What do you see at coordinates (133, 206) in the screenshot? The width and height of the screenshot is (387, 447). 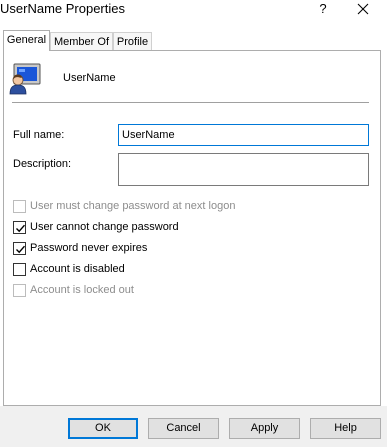 I see `checkbox-label: User must change password at next logon` at bounding box center [133, 206].